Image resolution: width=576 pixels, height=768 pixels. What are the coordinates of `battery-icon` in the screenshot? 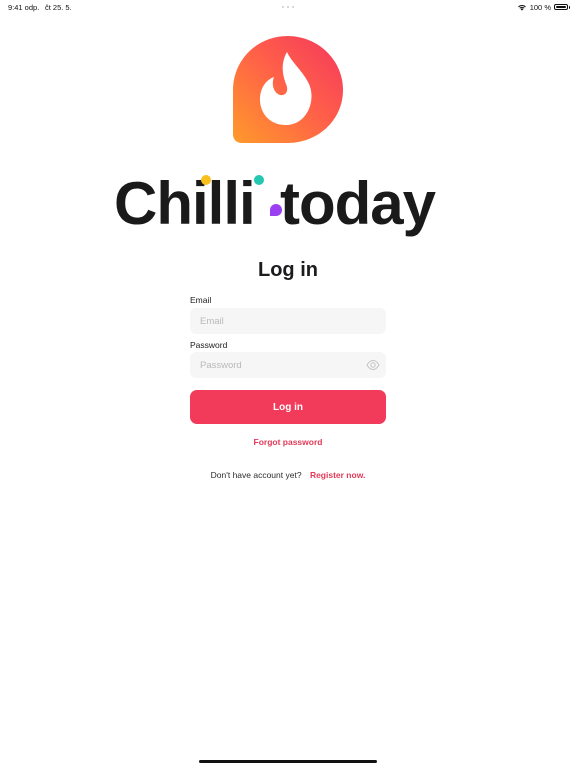 It's located at (562, 7).